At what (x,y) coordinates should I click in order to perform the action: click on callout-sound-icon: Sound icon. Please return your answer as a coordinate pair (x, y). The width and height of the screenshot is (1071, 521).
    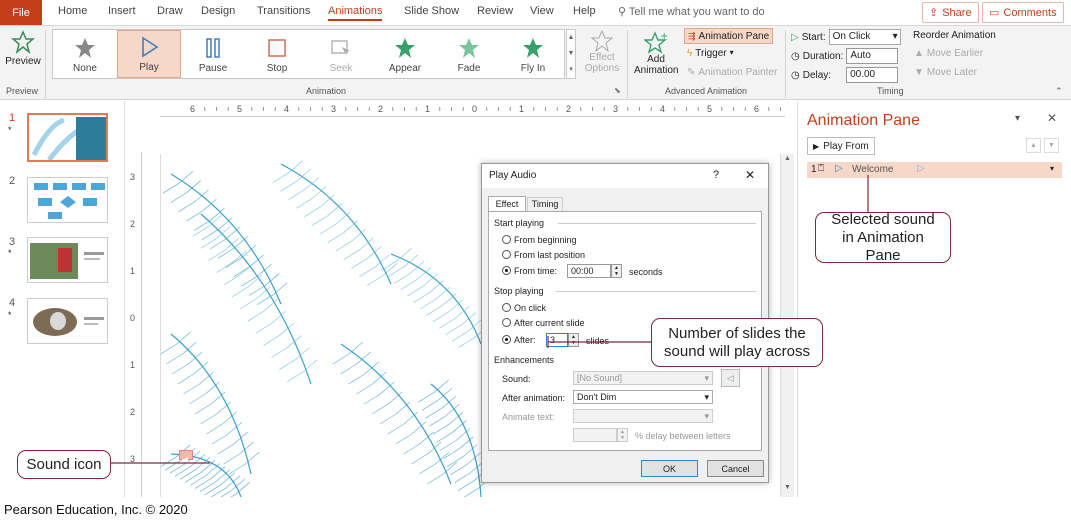
    Looking at the image, I should click on (64, 464).